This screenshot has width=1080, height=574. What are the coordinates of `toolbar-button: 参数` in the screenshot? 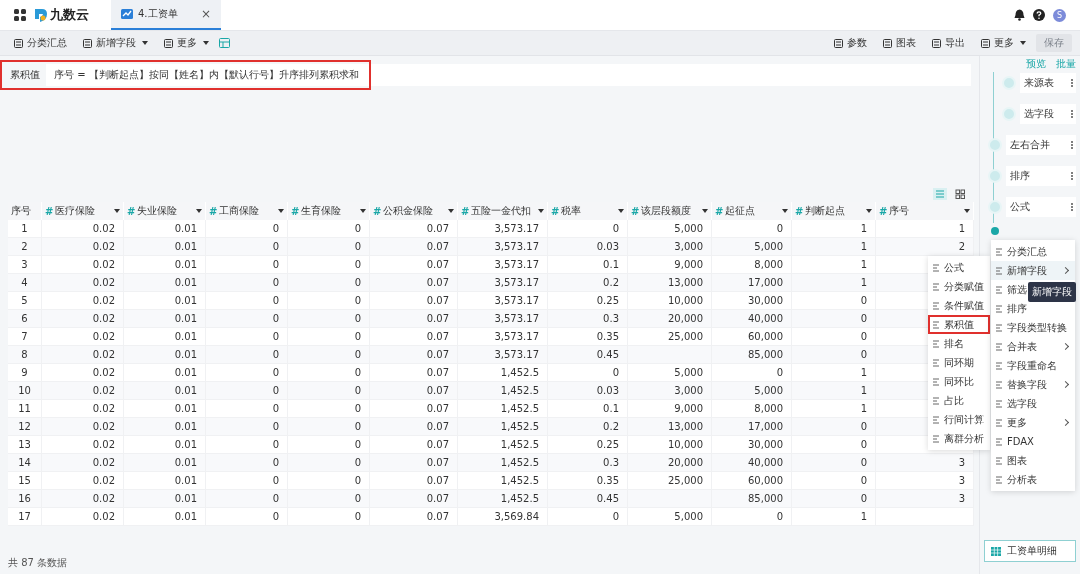 It's located at (850, 43).